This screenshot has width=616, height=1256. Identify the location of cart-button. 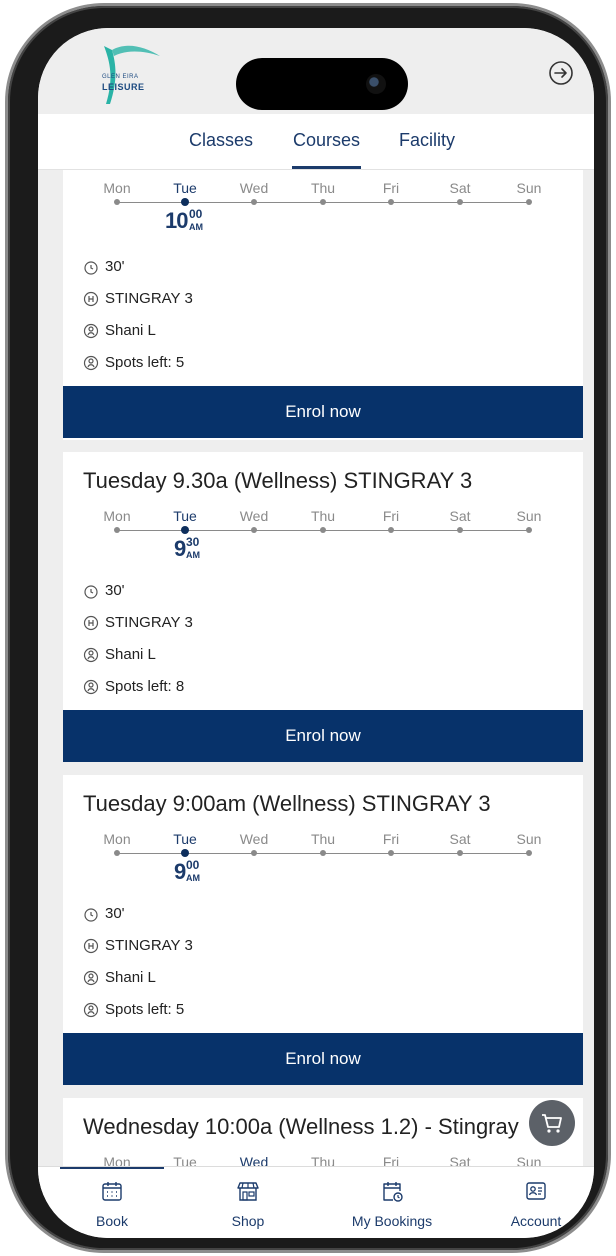
(552, 1123).